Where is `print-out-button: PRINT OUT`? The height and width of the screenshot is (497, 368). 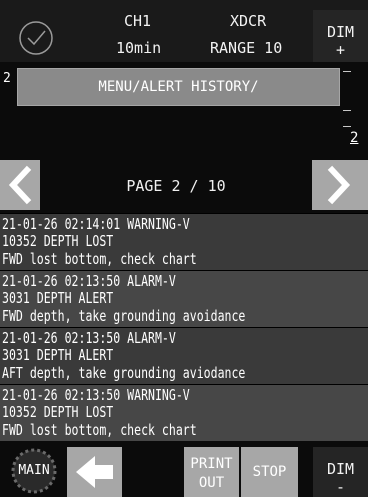 print-out-button: PRINT OUT is located at coordinates (211, 472).